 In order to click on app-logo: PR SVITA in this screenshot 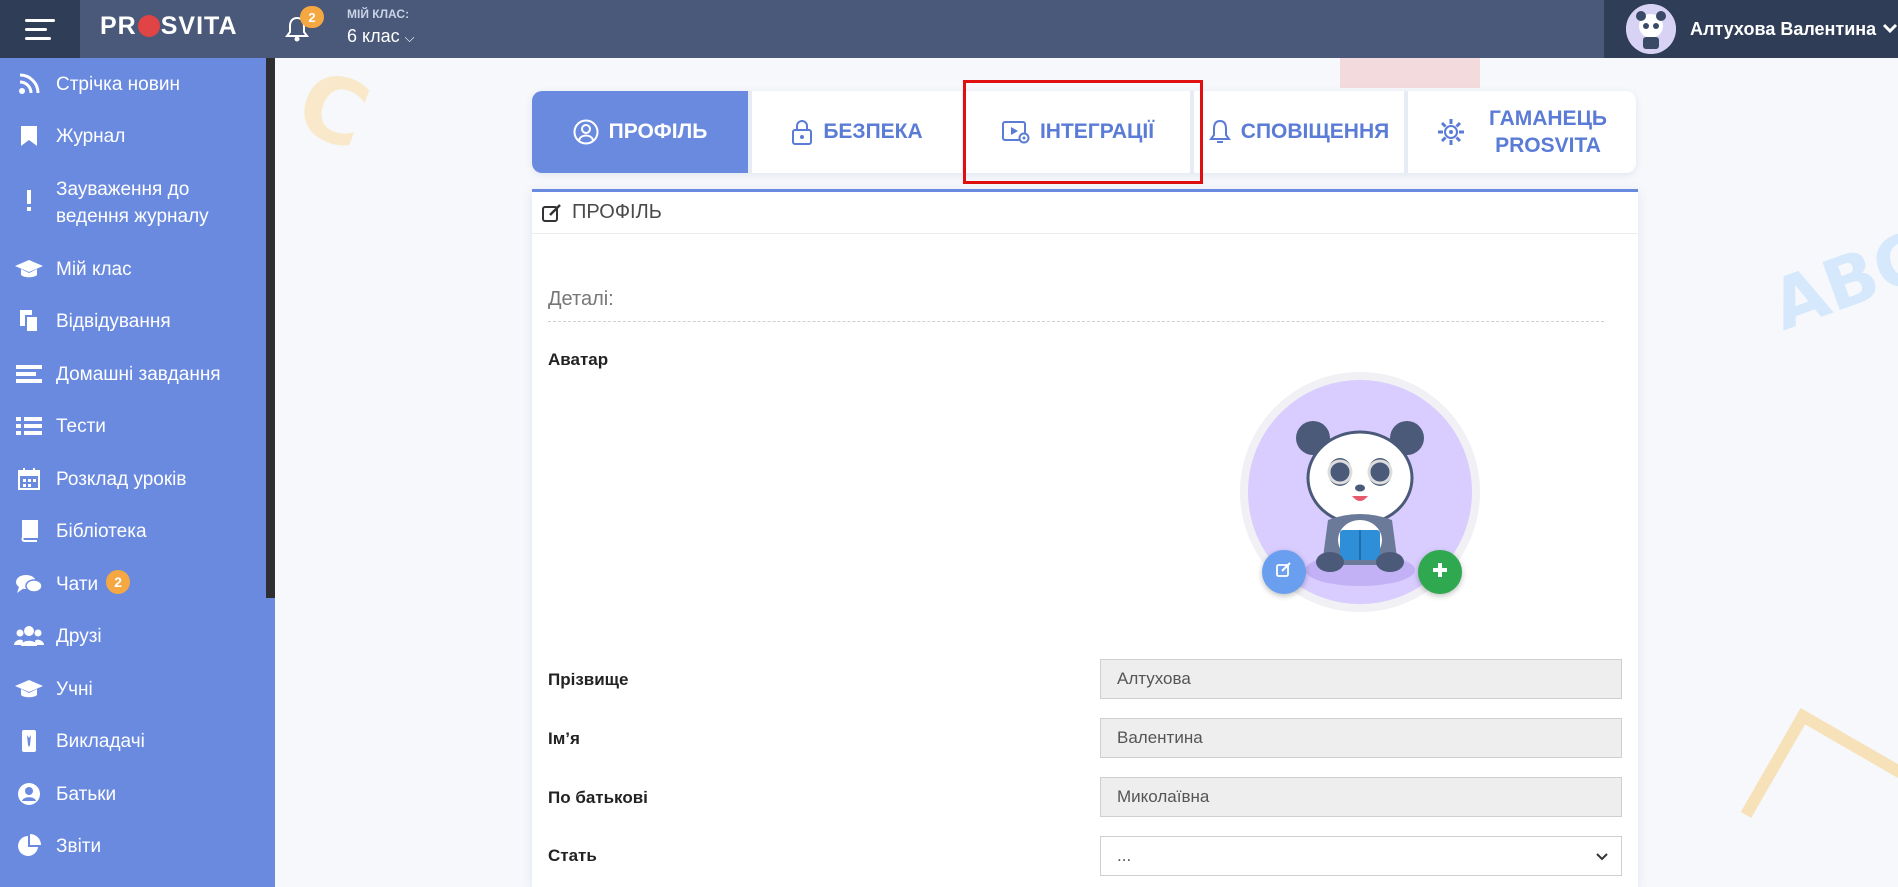, I will do `click(169, 26)`.